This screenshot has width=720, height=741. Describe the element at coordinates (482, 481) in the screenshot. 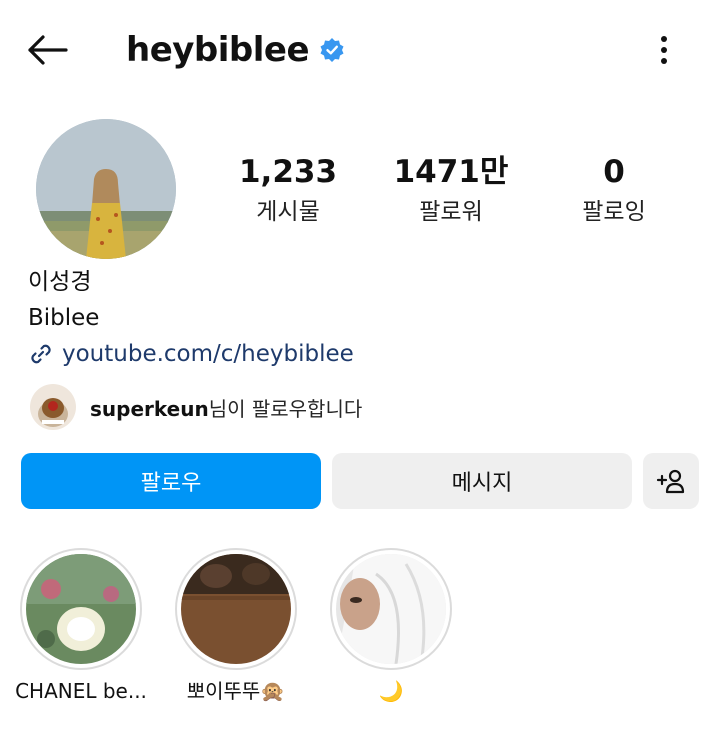

I see `message-button: 메시지` at that location.